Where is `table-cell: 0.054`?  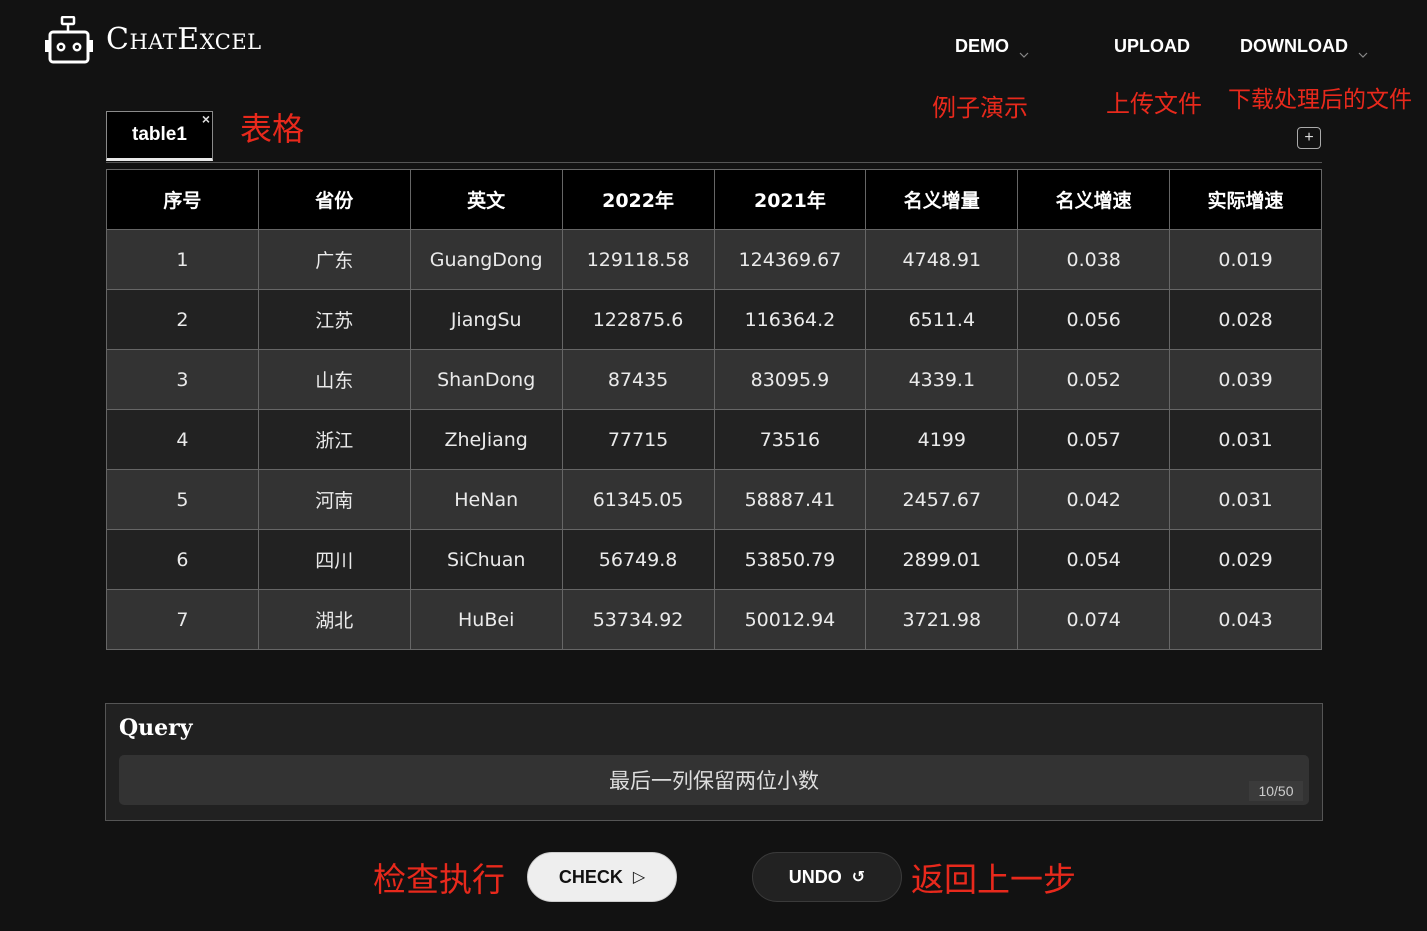
table-cell: 0.054 is located at coordinates (1094, 559).